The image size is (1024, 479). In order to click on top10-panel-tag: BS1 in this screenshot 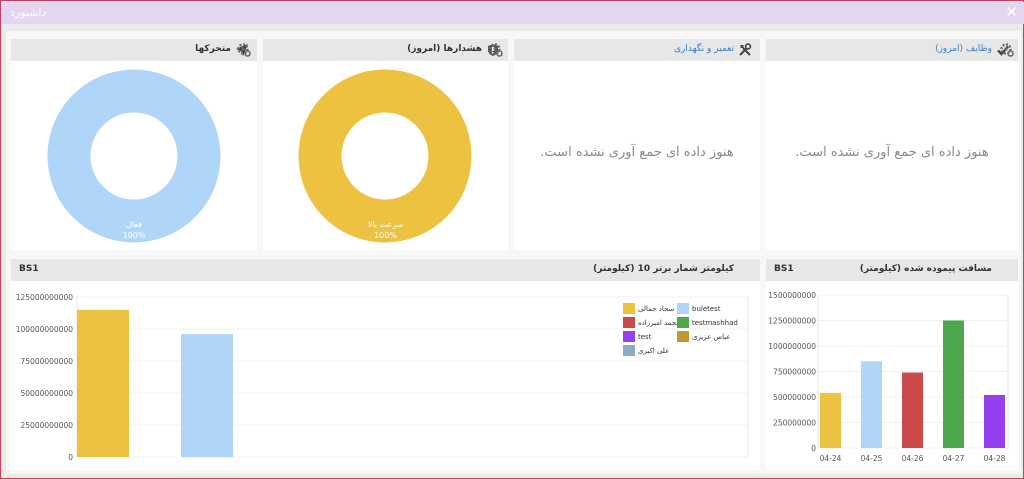, I will do `click(29, 269)`.